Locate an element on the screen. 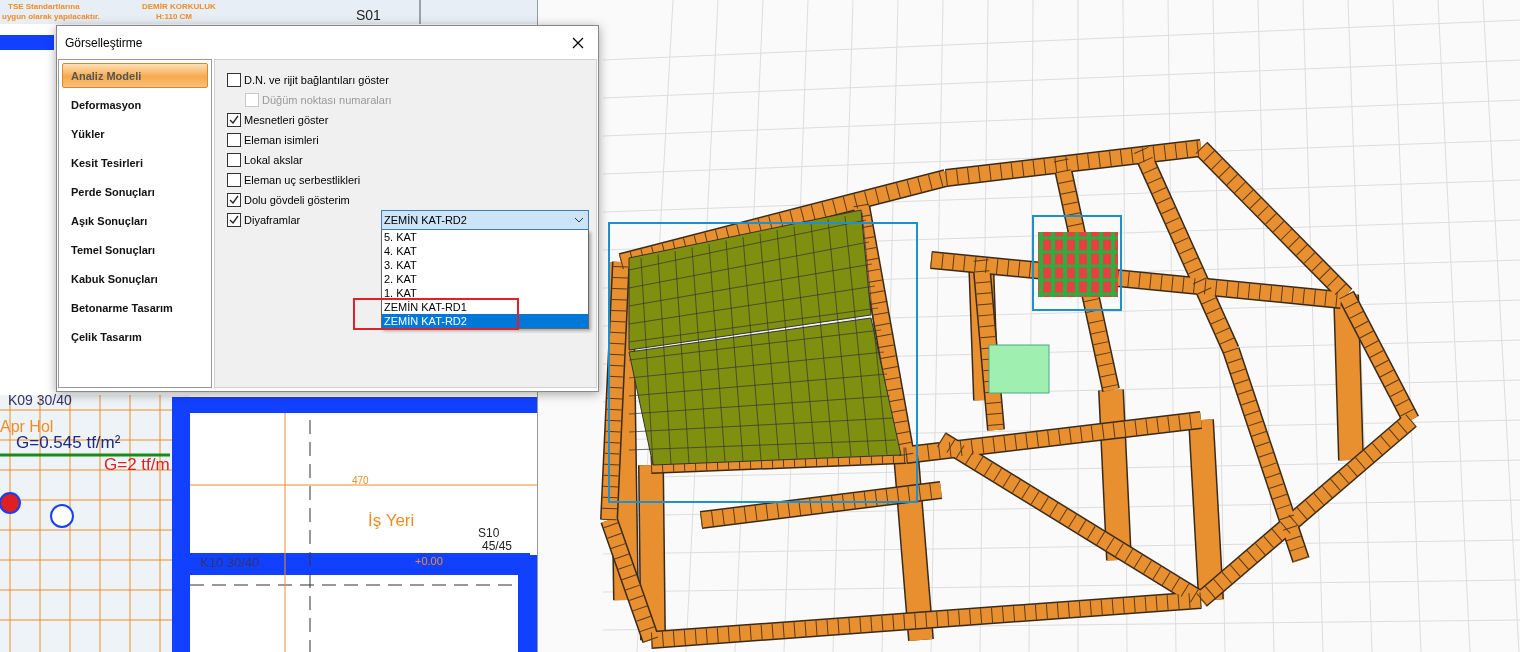 The width and height of the screenshot is (1520, 652). dropdown-item: 5. KAT is located at coordinates (485, 237).